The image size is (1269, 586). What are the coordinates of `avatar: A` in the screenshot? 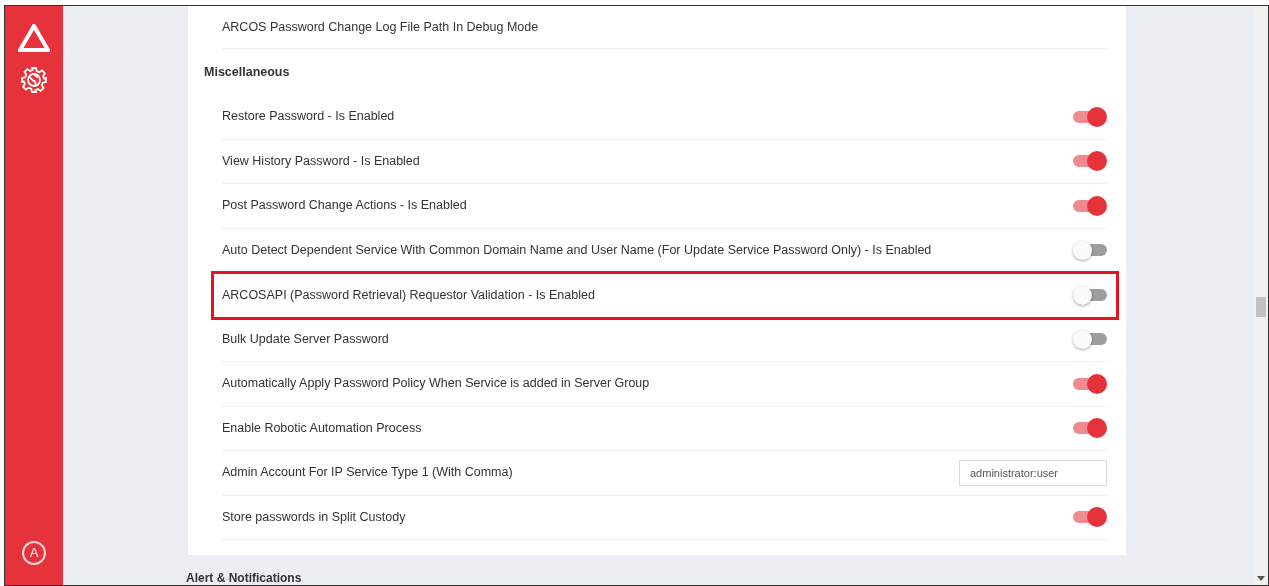 It's located at (34, 553).